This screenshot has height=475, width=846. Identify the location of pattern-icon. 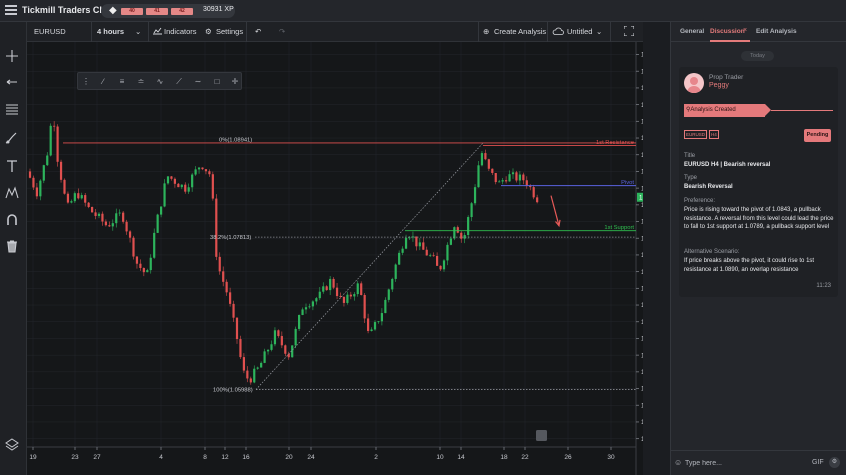
(12, 193).